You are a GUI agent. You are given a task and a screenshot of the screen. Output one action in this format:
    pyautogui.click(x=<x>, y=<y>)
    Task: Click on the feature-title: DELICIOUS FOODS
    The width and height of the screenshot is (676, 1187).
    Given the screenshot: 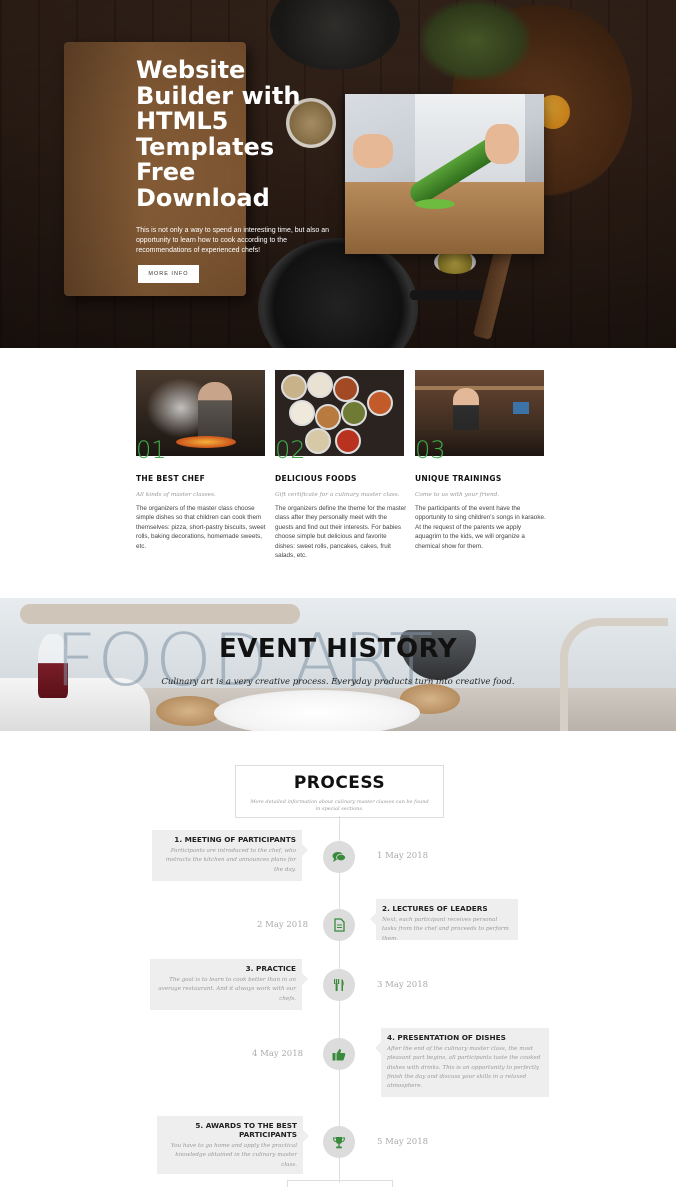 What is the action you would take?
    pyautogui.click(x=316, y=478)
    